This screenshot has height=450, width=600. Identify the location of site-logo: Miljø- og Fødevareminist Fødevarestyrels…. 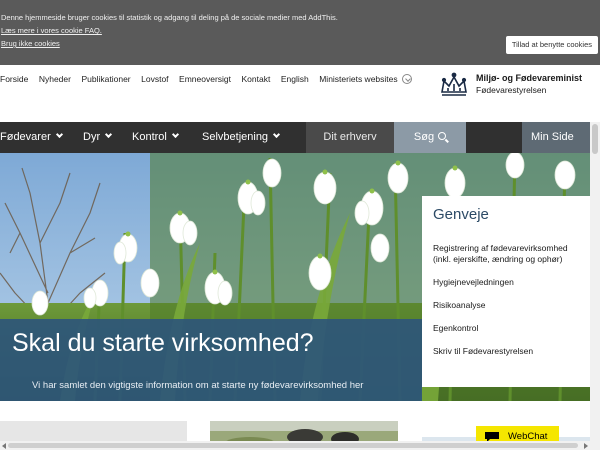
(510, 85).